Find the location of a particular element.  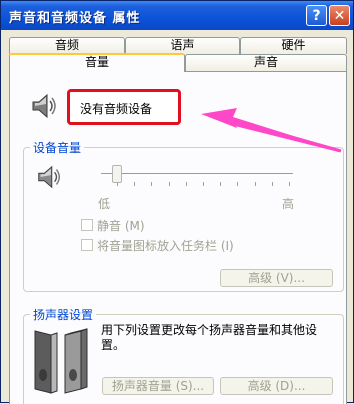

tab-label: 音频 is located at coordinates (66, 45).